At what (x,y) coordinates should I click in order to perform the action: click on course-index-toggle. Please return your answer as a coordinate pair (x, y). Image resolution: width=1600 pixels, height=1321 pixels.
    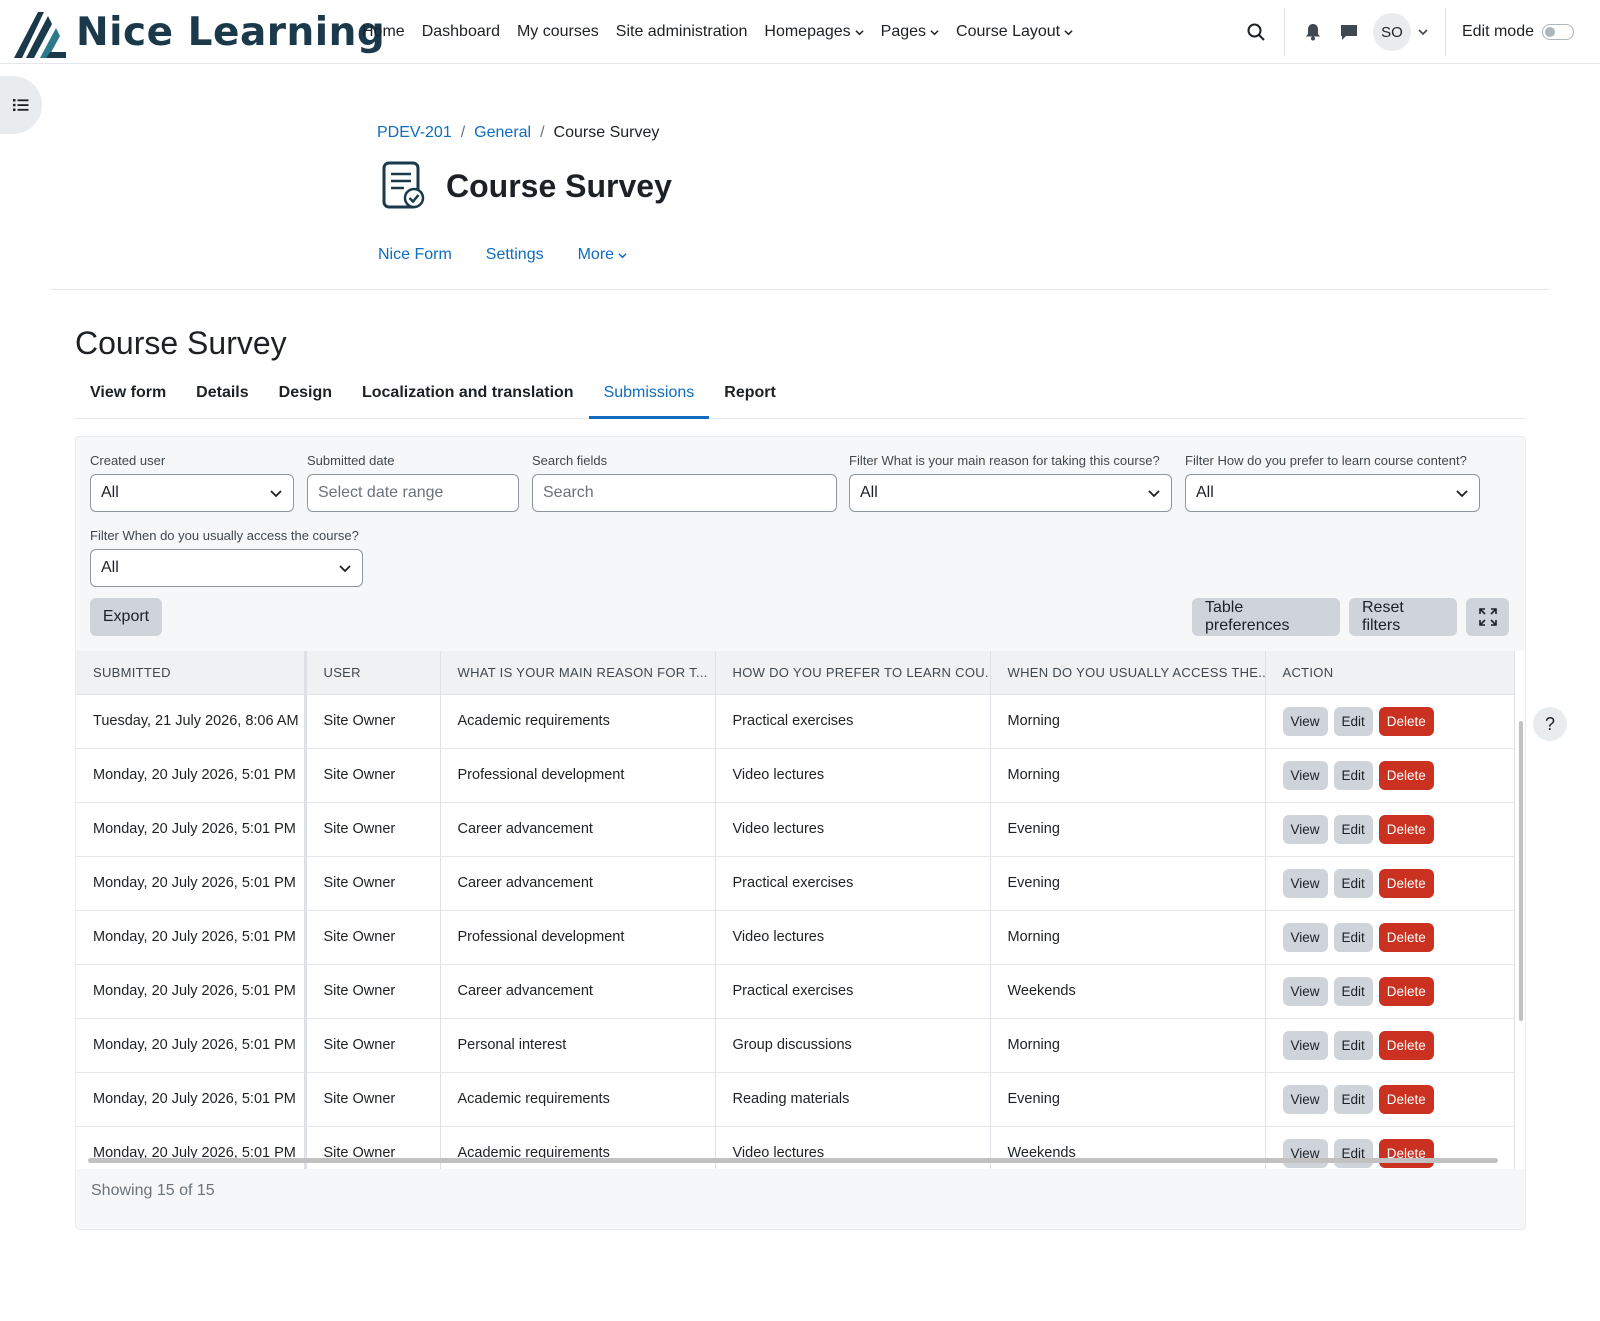
    Looking at the image, I should click on (21, 105).